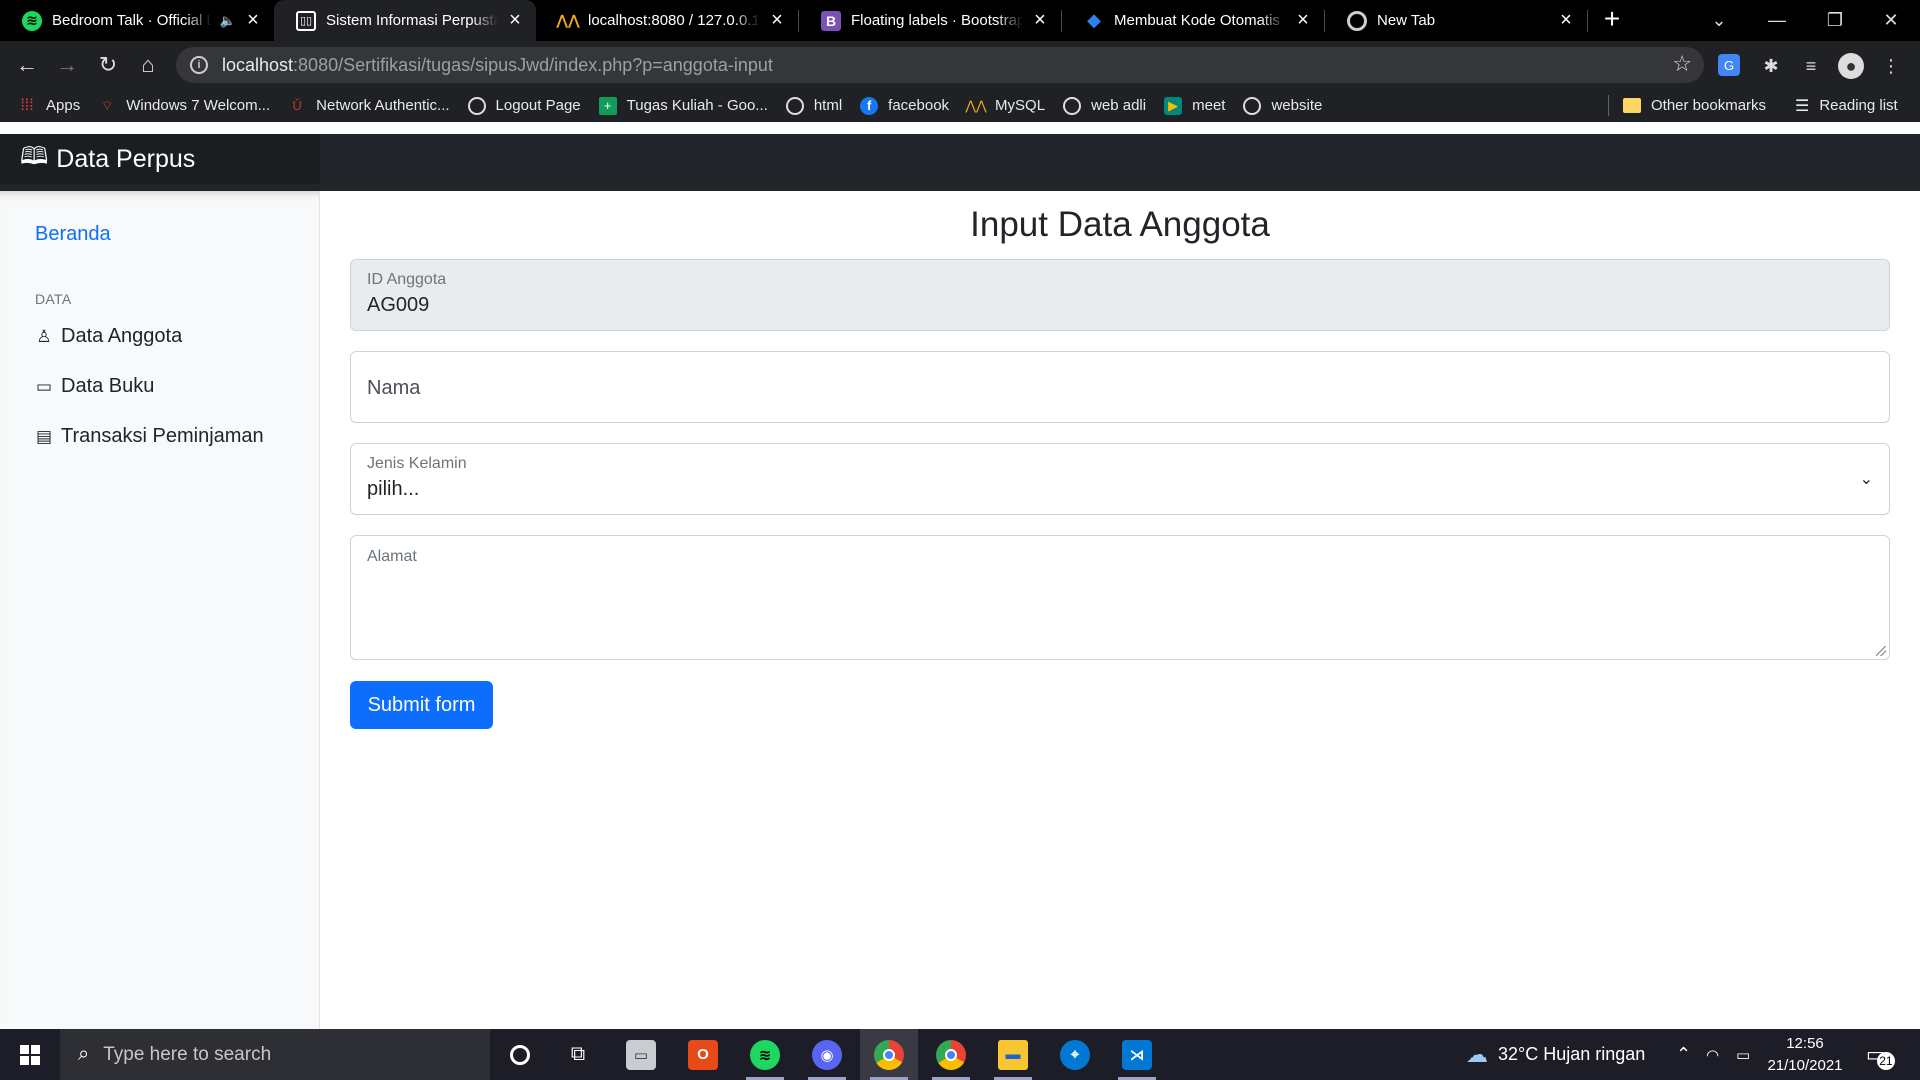  What do you see at coordinates (1120, 479) in the screenshot?
I see `jenis-kelamin-select: Jenis Kelamin pilih... ⌄` at bounding box center [1120, 479].